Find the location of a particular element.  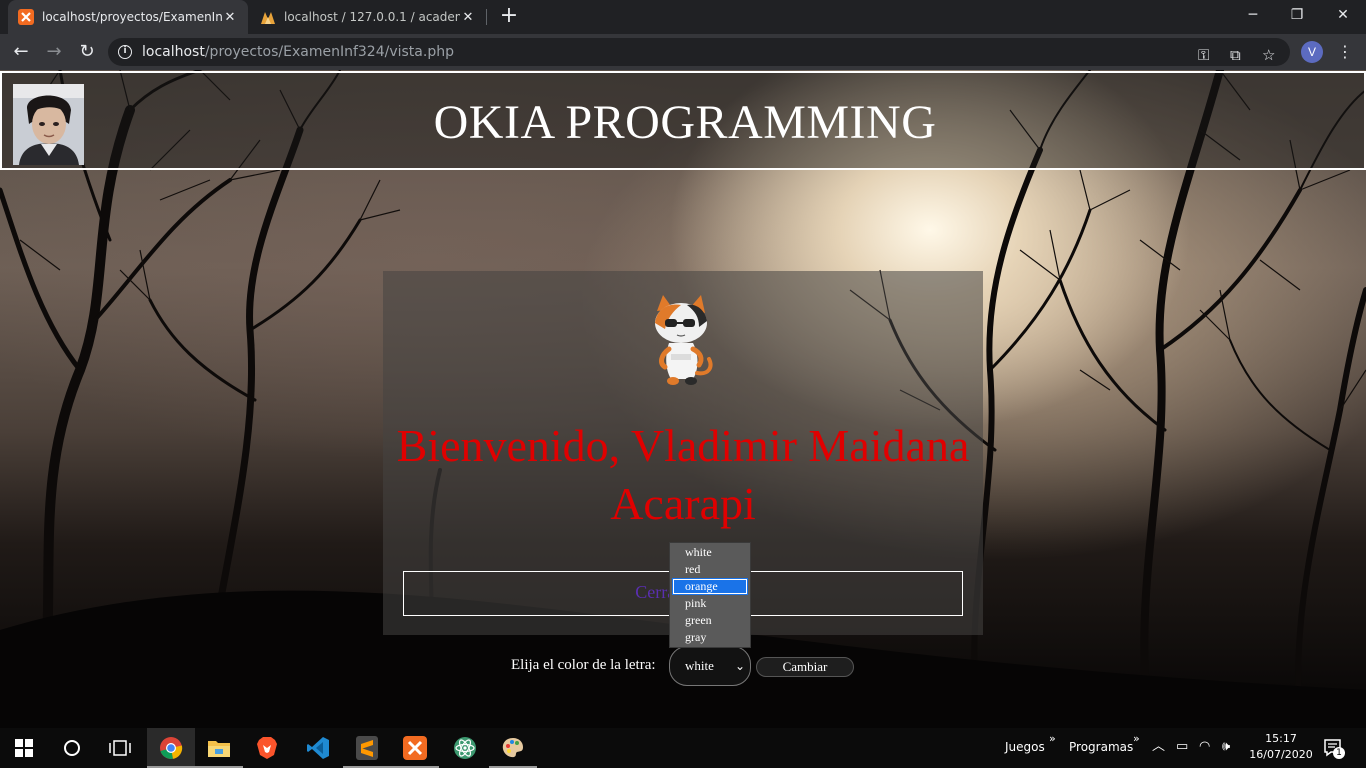

vscode-icon is located at coordinates (318, 748).